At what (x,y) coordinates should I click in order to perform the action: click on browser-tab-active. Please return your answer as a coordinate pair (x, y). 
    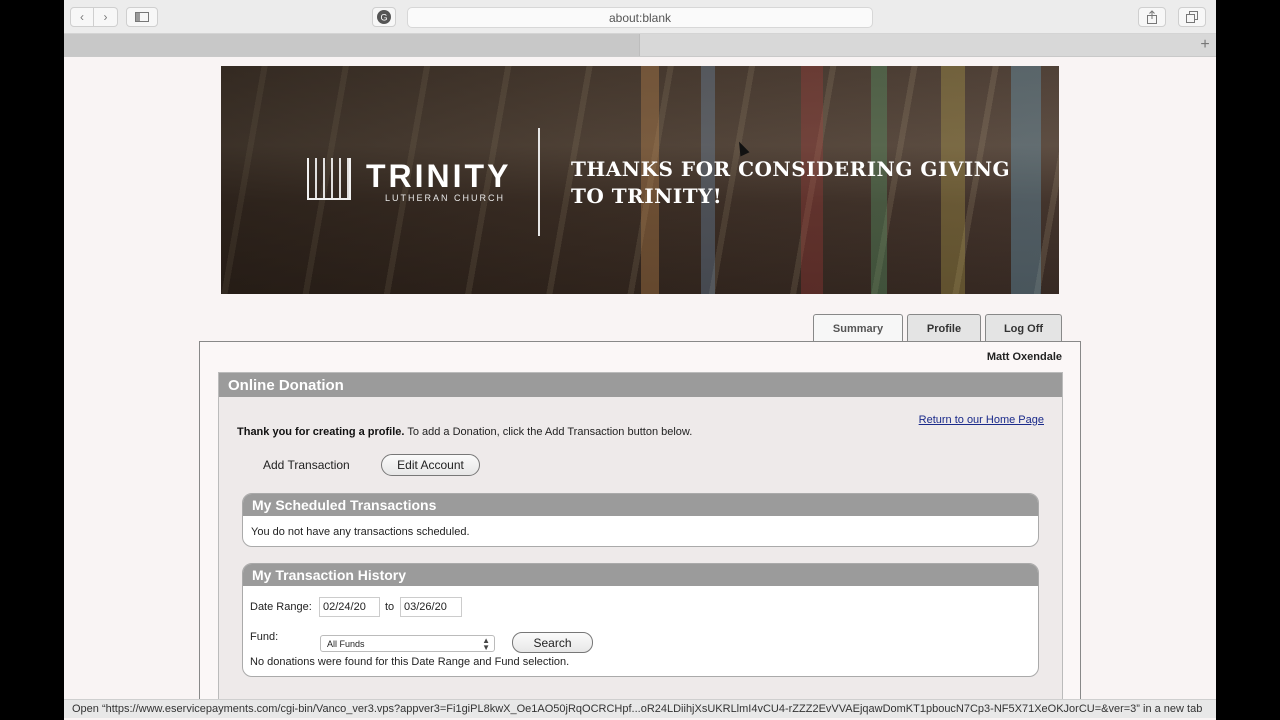
    Looking at the image, I should click on (352, 45).